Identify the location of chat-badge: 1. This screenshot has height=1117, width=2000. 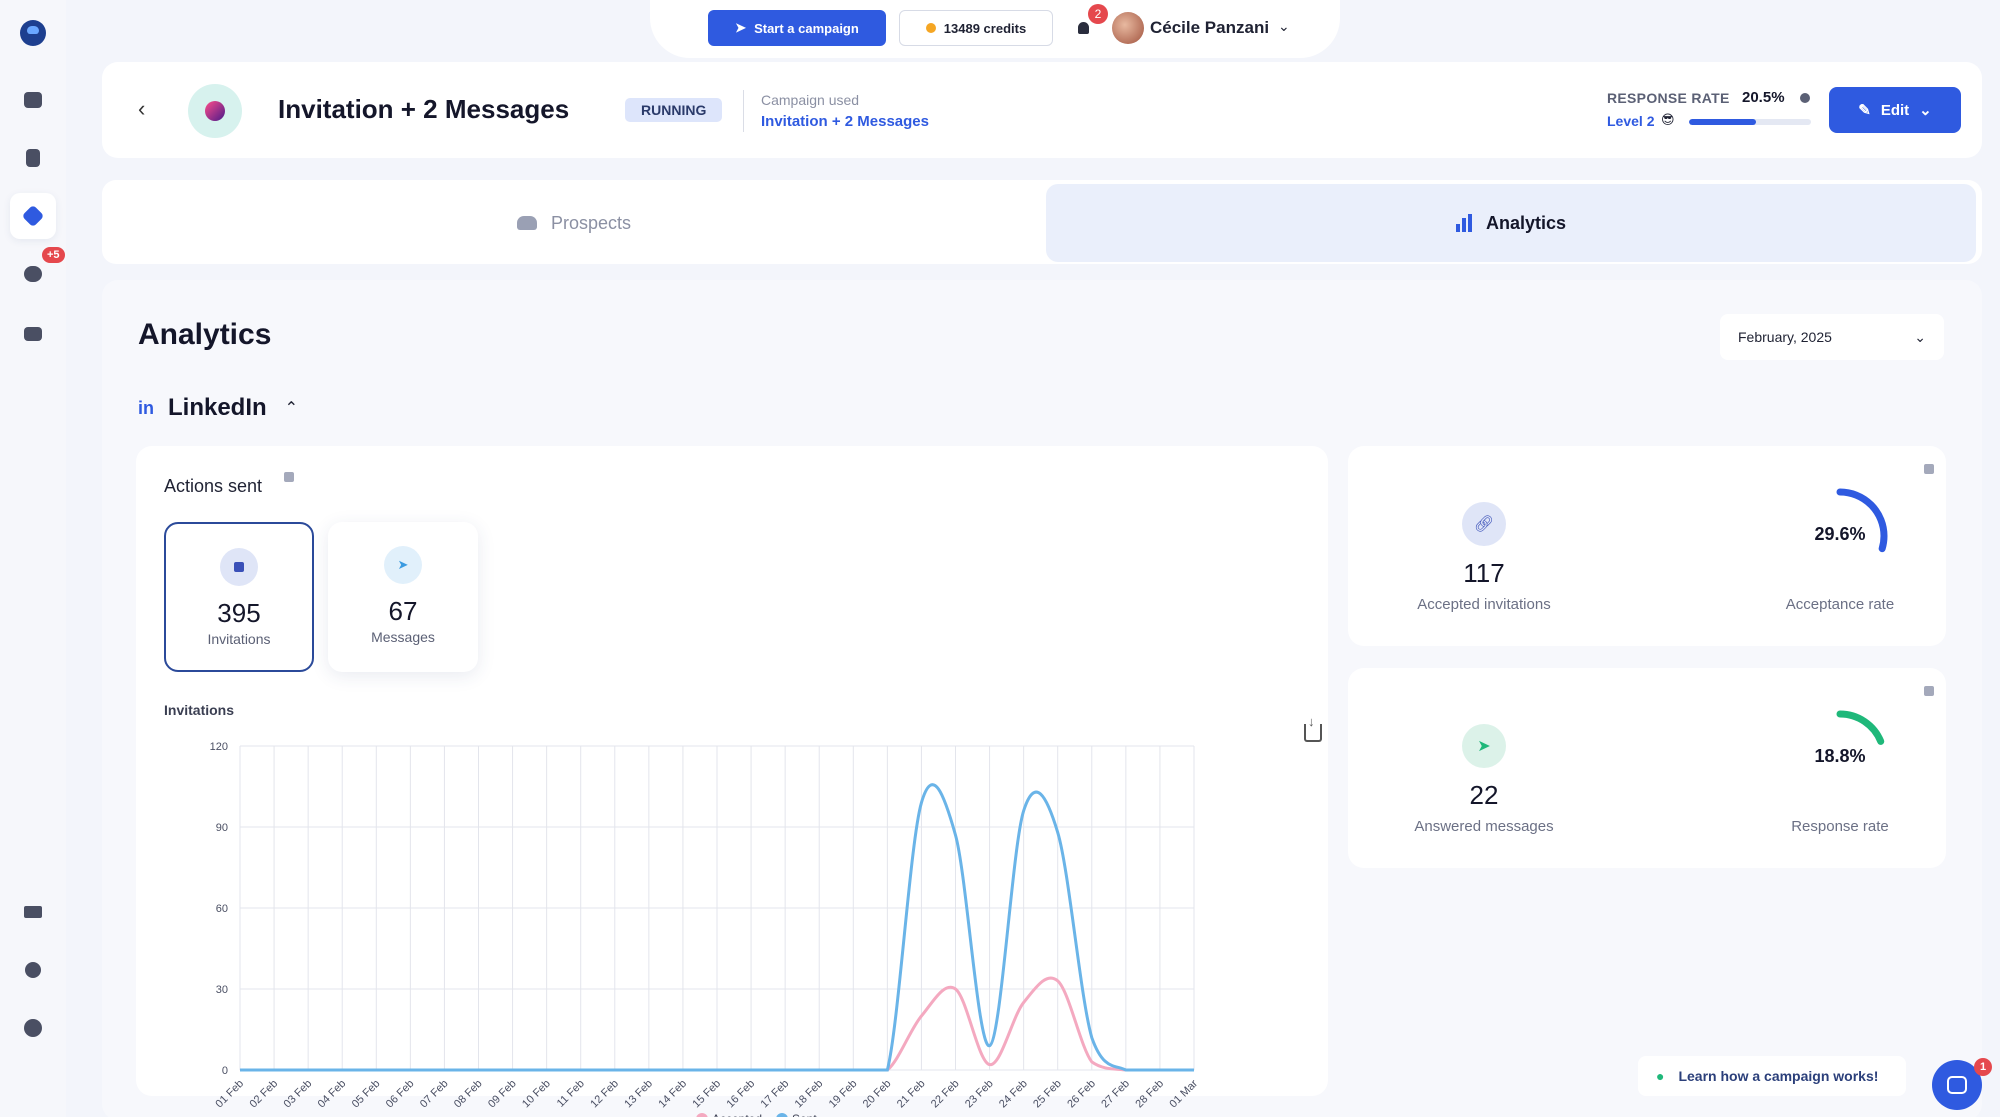
(1983, 1067).